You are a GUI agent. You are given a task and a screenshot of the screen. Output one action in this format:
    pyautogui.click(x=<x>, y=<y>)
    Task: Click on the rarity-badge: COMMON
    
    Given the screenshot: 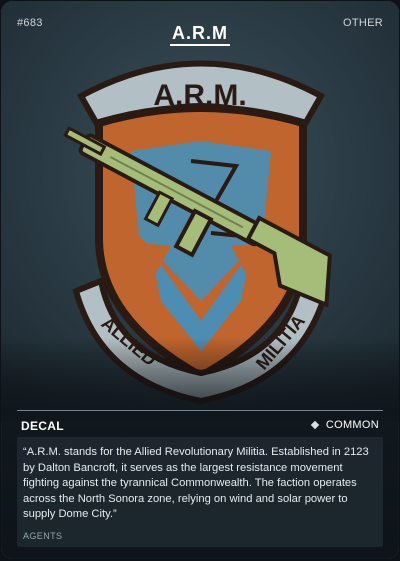 What is the action you would take?
    pyautogui.click(x=344, y=425)
    